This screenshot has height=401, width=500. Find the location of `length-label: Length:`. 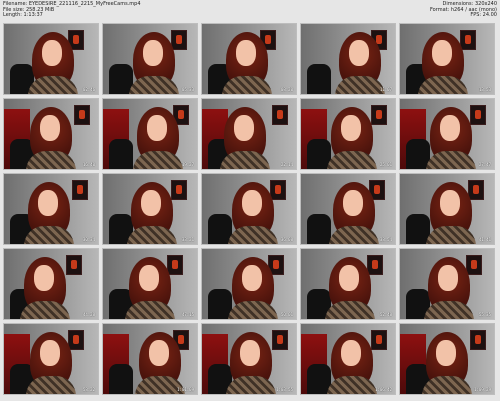

length-label: Length: is located at coordinates (12, 15).